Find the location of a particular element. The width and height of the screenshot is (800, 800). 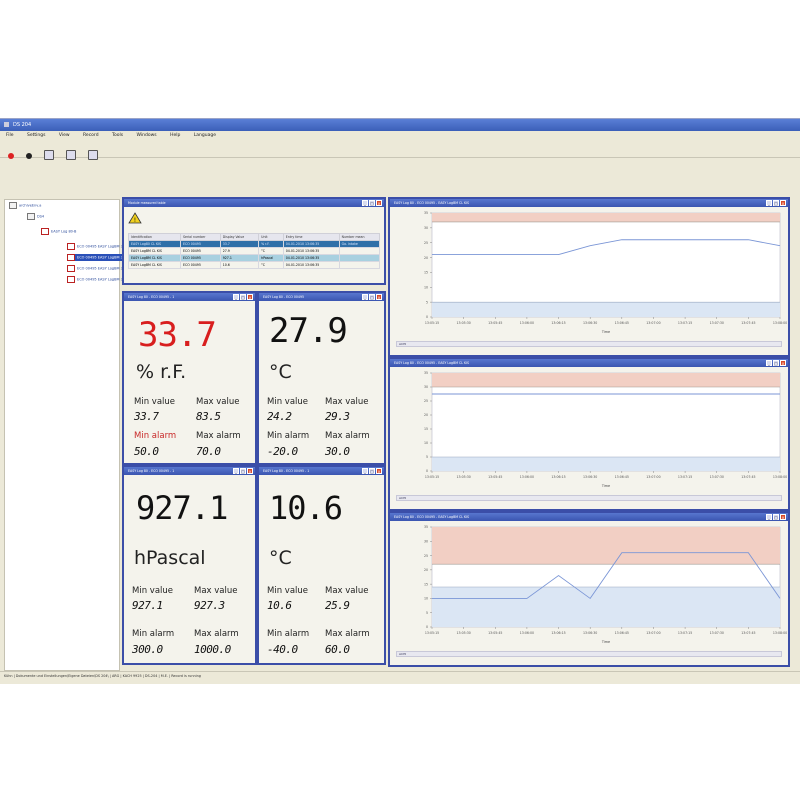

menu-help: Help is located at coordinates (175, 135).